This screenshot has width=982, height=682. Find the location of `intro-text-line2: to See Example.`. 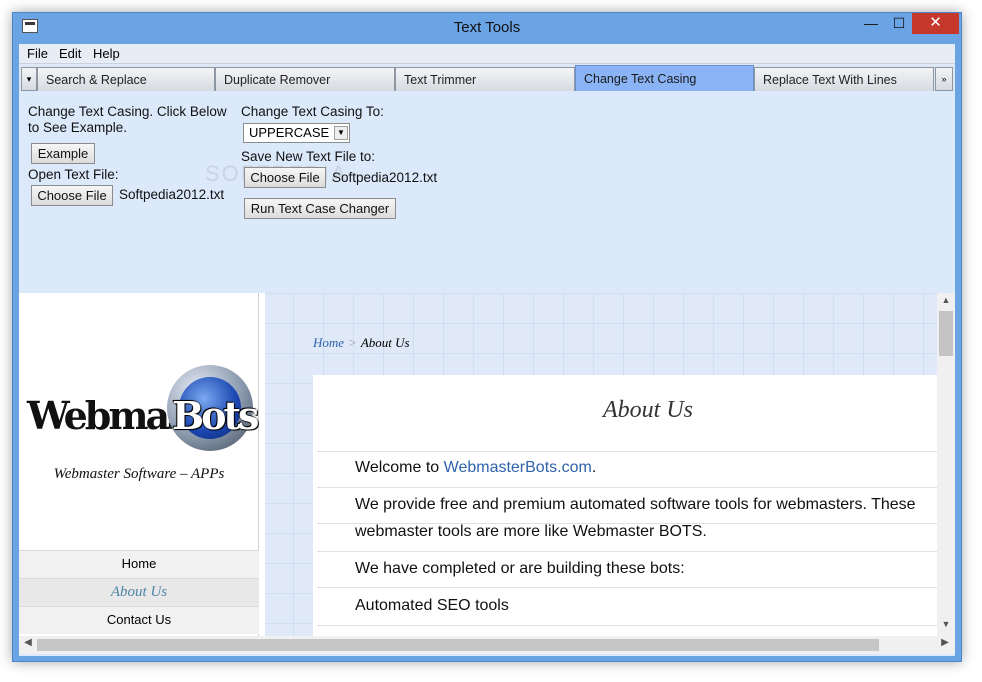

intro-text-line2: to See Example. is located at coordinates (78, 127).